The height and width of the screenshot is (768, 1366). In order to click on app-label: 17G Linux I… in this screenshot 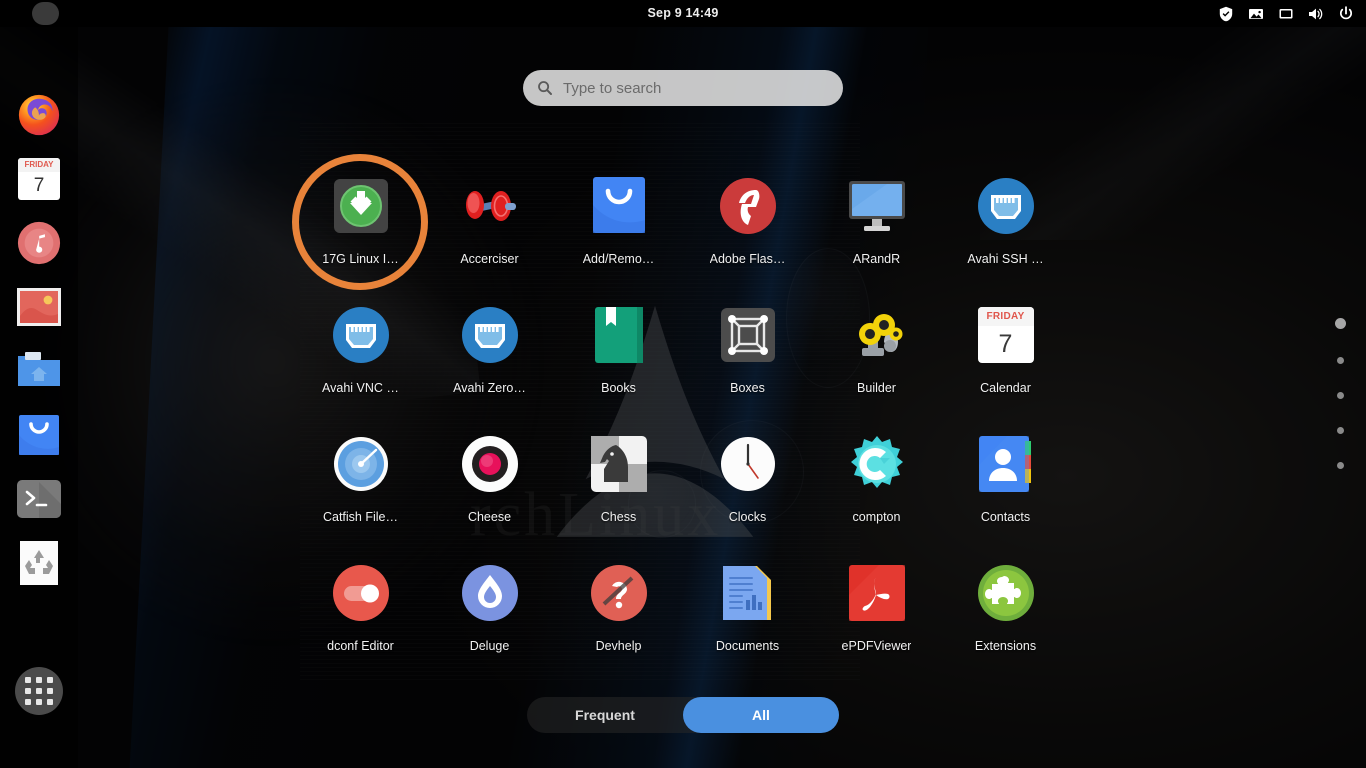, I will do `click(360, 259)`.